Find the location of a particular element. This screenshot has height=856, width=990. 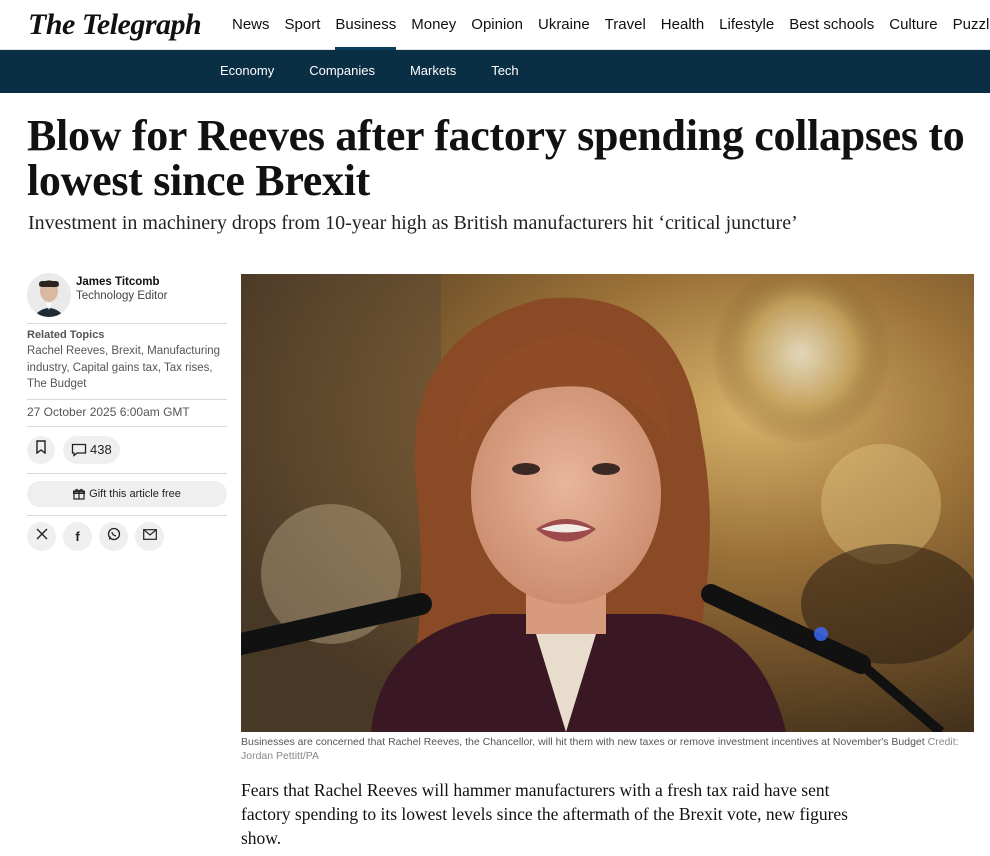

author-role: Technology Editor is located at coordinates (122, 296).